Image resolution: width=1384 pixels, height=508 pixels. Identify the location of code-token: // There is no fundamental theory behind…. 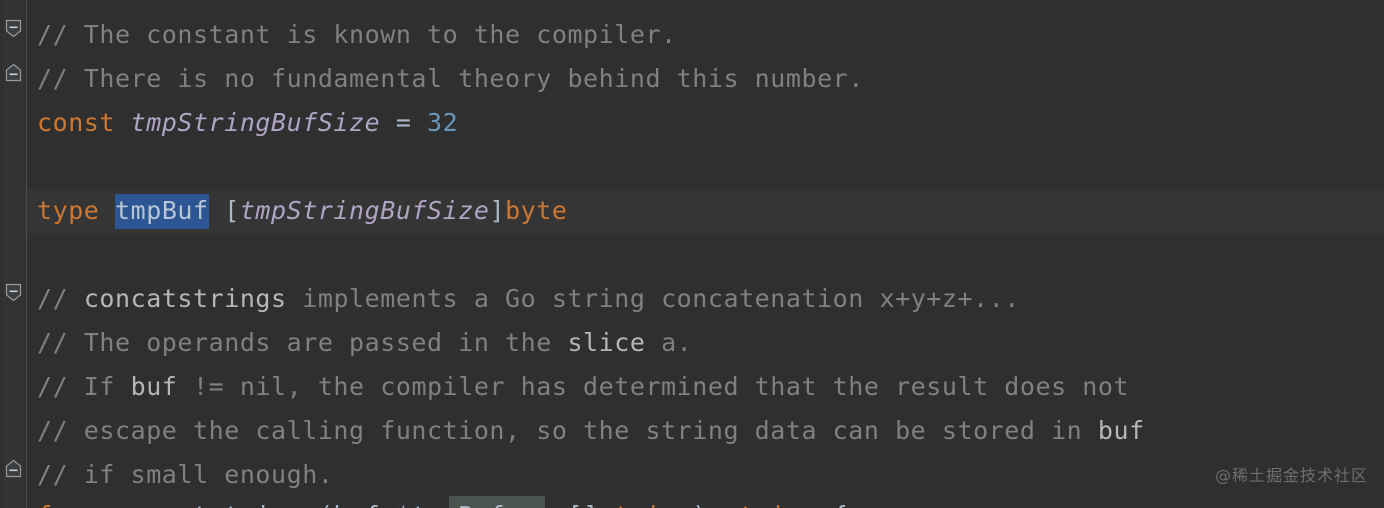
(450, 78).